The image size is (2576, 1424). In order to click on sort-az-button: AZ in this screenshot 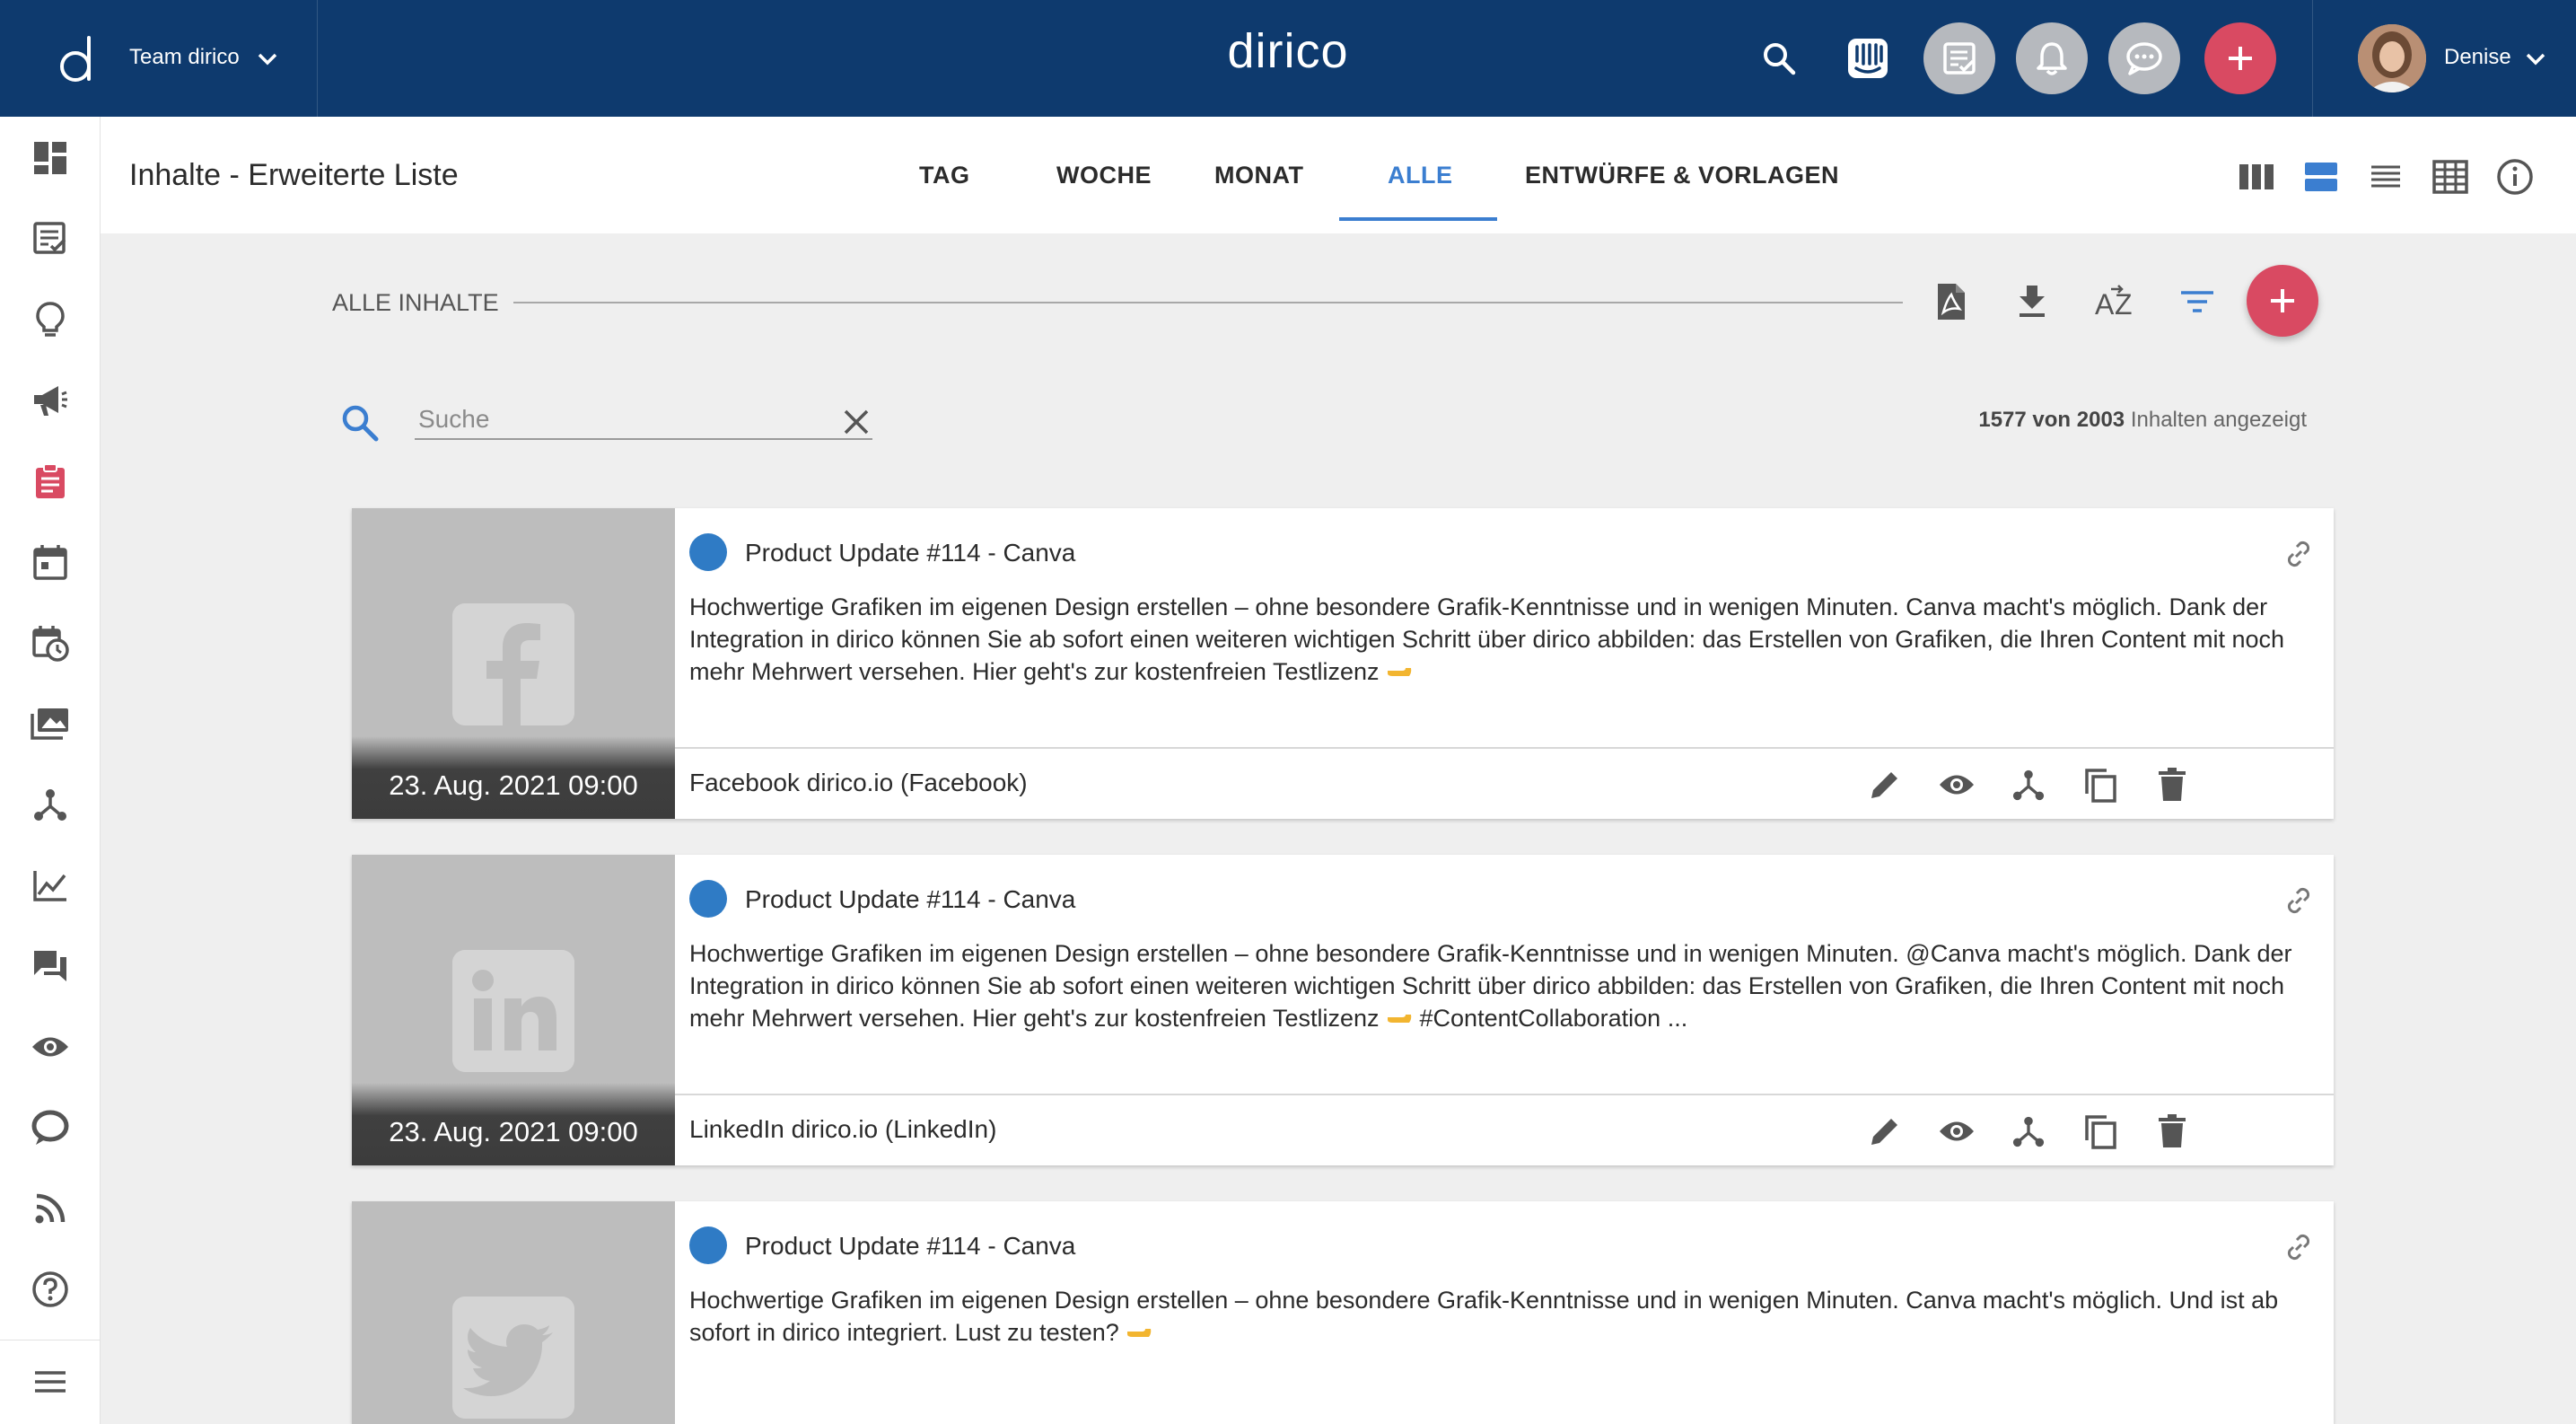, I will do `click(2114, 301)`.